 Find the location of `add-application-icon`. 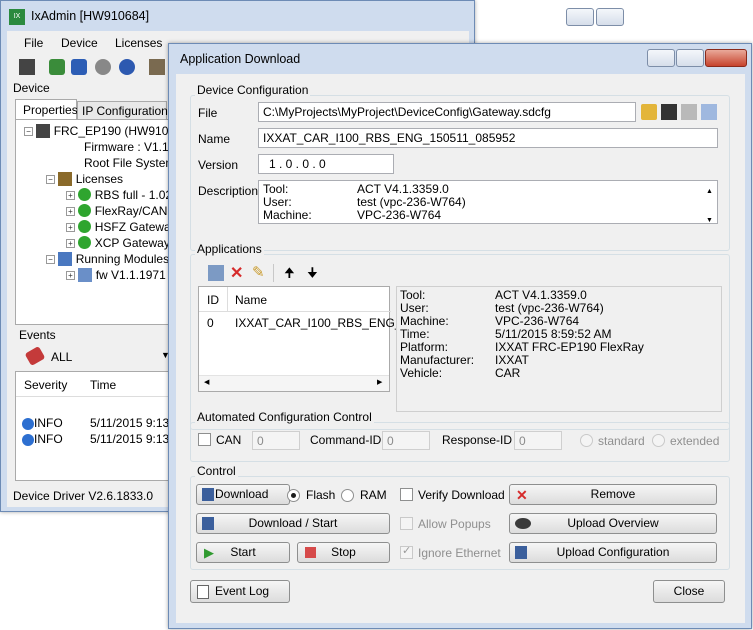

add-application-icon is located at coordinates (216, 273).